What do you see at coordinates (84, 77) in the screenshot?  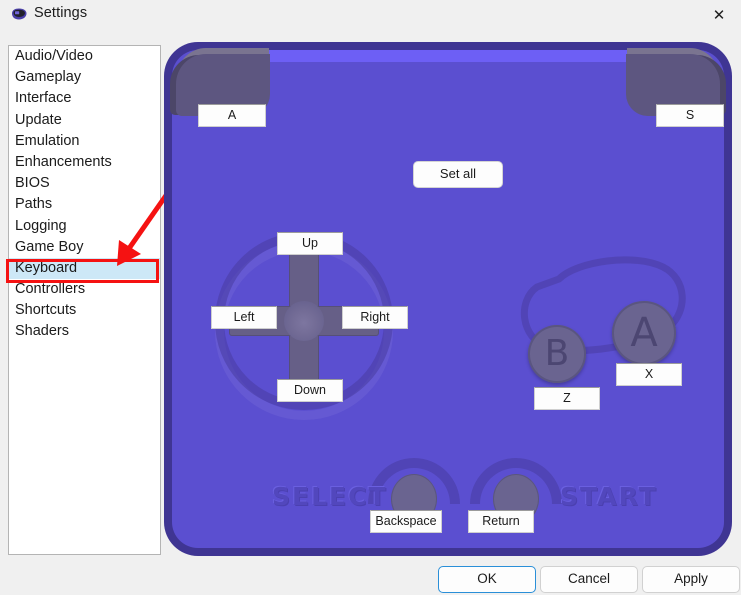 I see `sidebar-item-gameplay: Gameplay` at bounding box center [84, 77].